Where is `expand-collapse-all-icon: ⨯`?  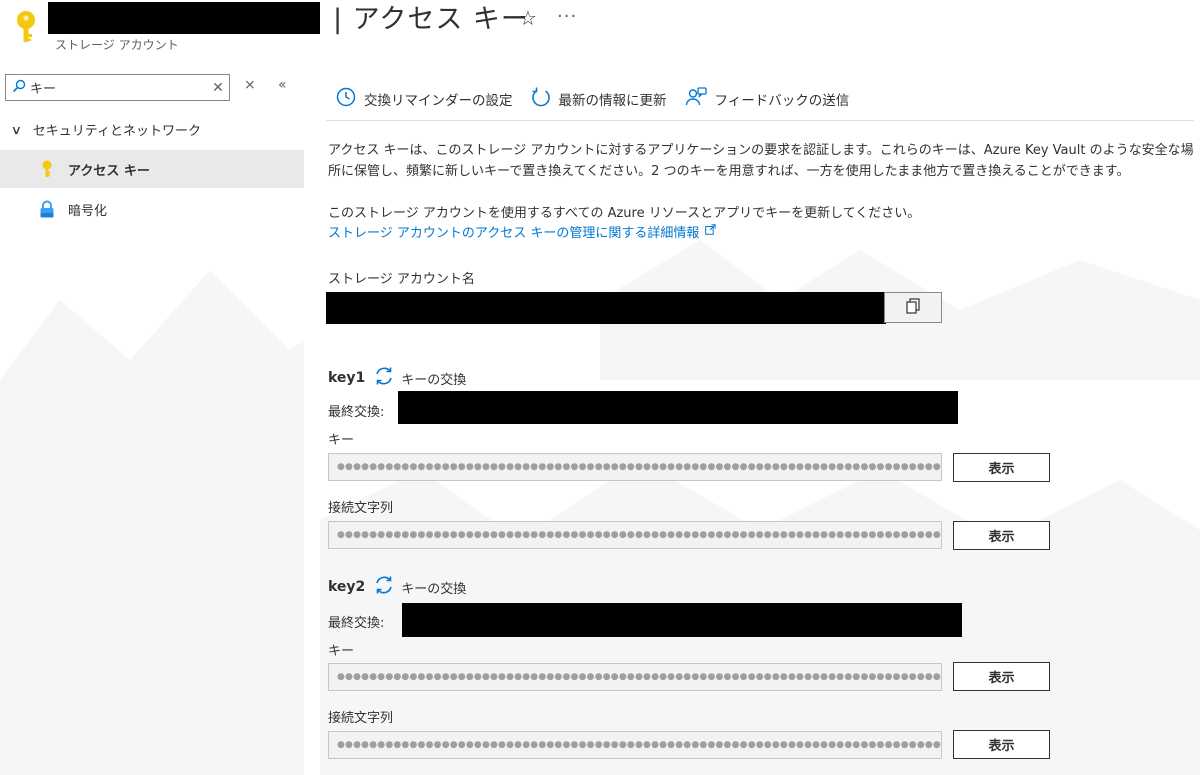 expand-collapse-all-icon: ⨯ is located at coordinates (250, 85).